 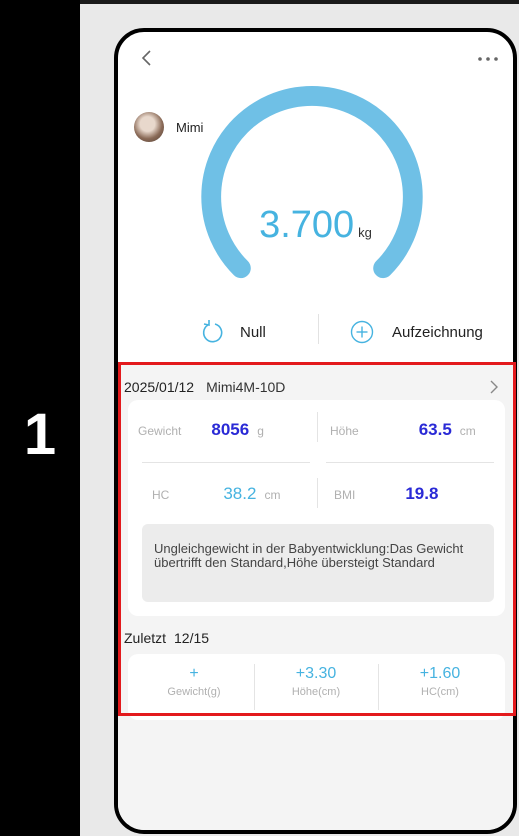 What do you see at coordinates (253, 332) in the screenshot?
I see `zero-label: Null` at bounding box center [253, 332].